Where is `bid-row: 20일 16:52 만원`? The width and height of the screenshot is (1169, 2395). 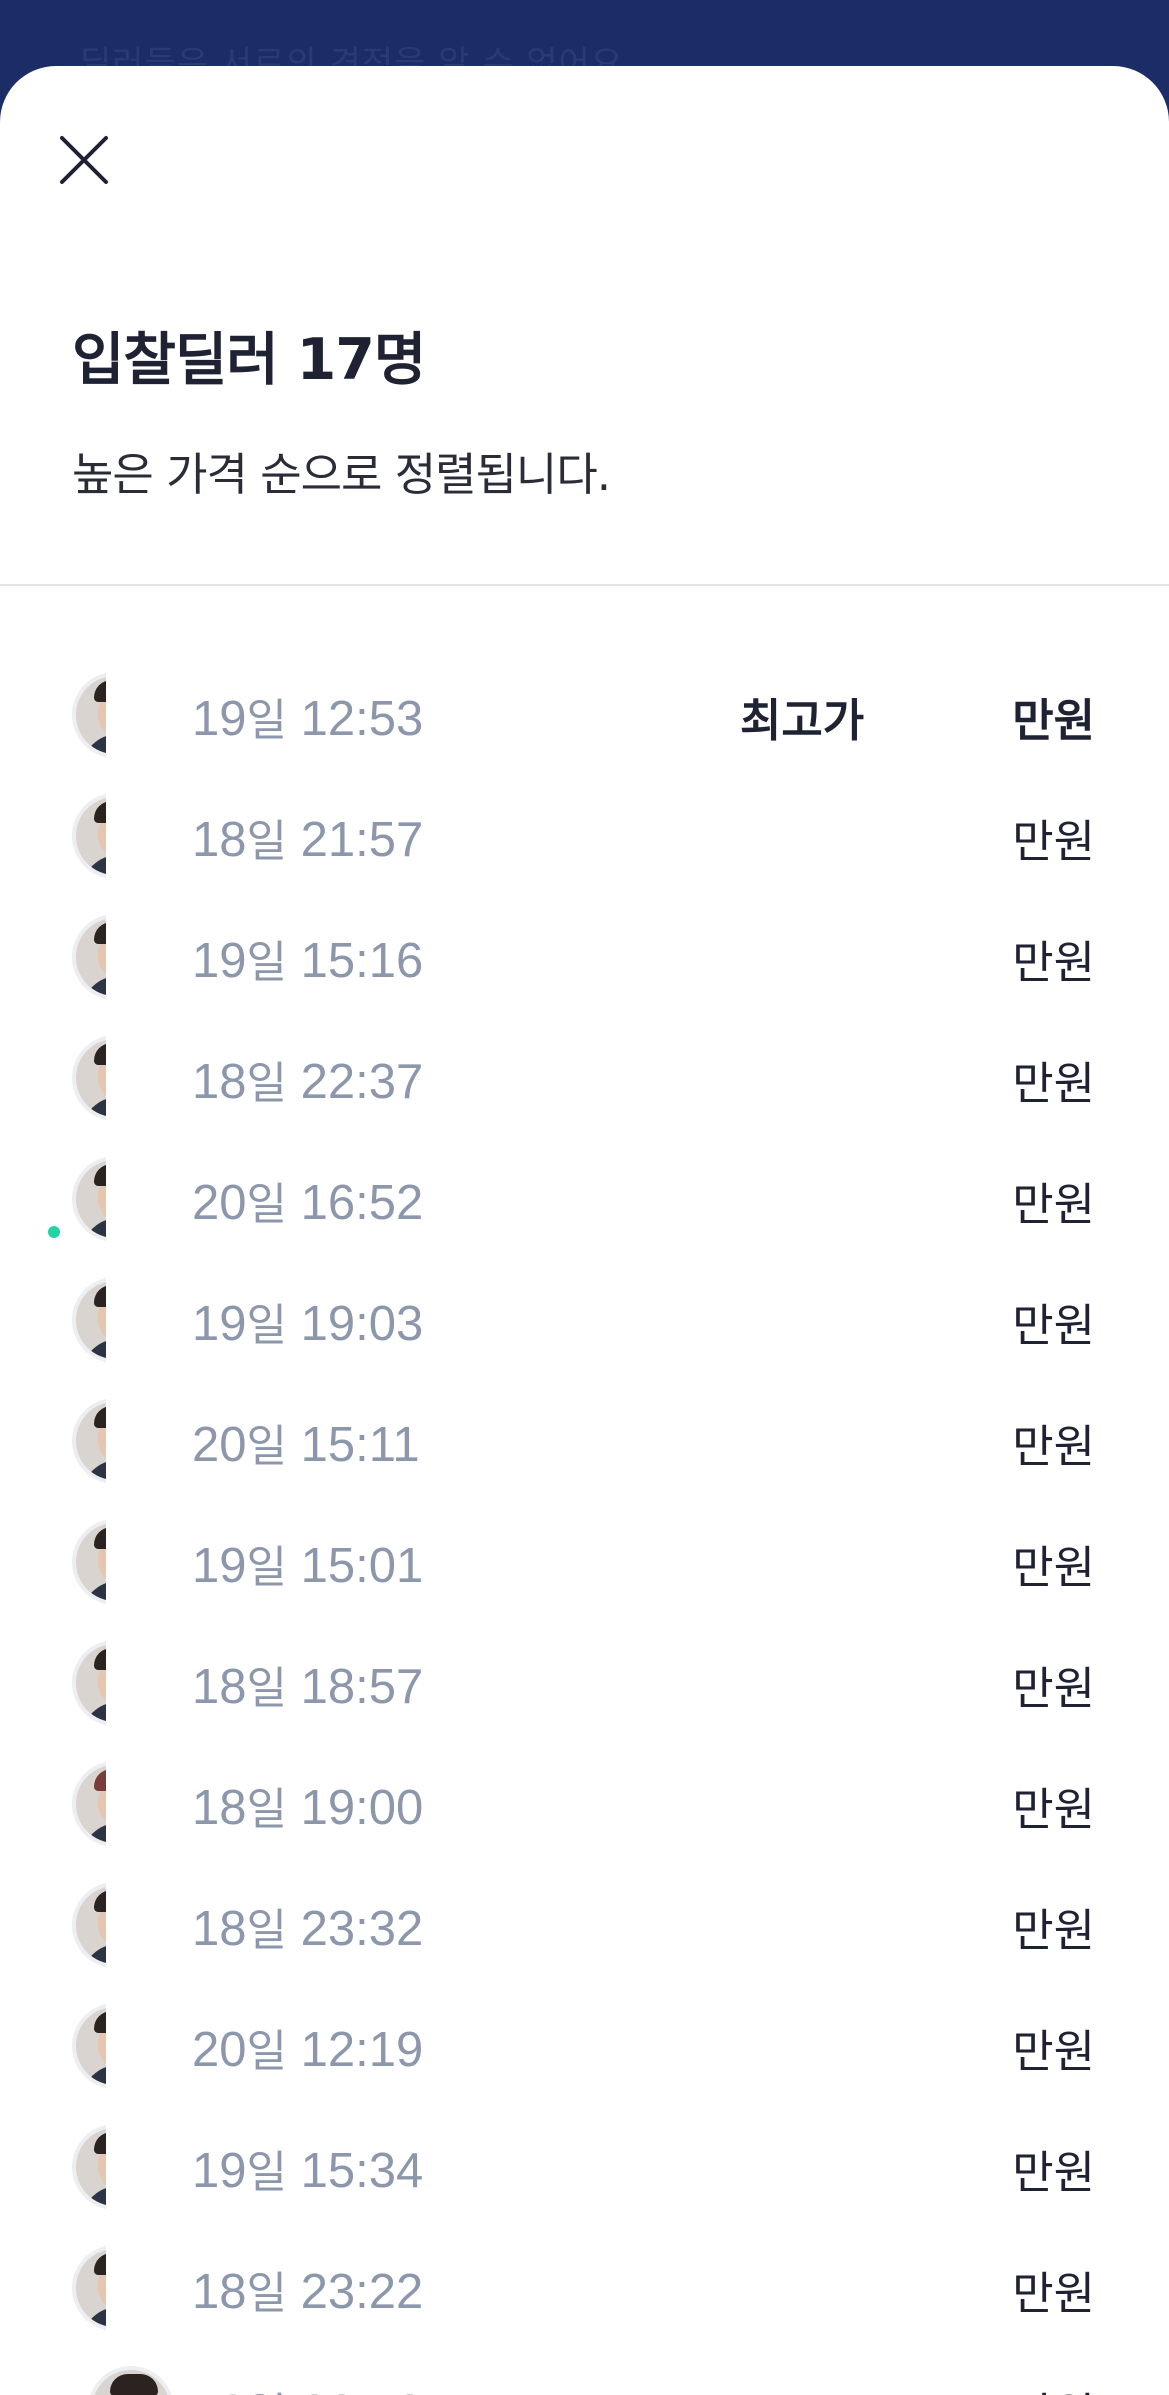 bid-row: 20일 16:52 만원 is located at coordinates (584, 1216).